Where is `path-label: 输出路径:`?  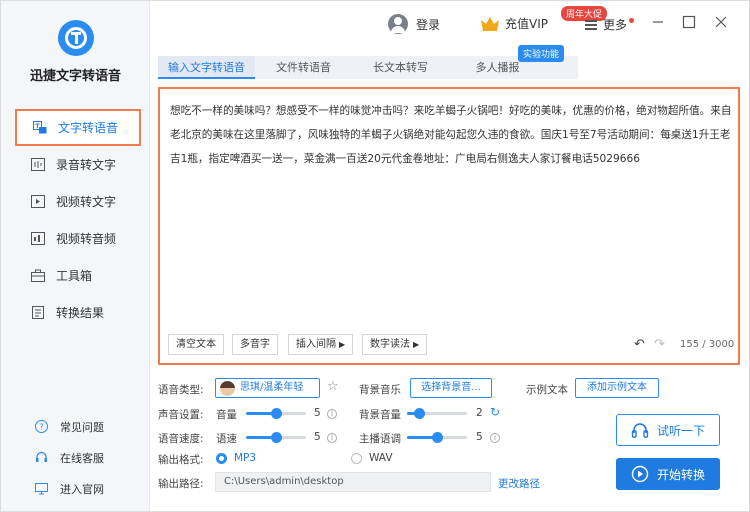
path-label: 输出路径: is located at coordinates (181, 484).